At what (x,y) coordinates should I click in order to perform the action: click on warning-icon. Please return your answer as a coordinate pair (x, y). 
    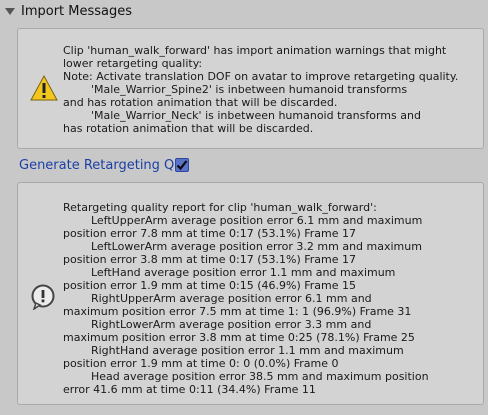
    Looking at the image, I should click on (44, 88).